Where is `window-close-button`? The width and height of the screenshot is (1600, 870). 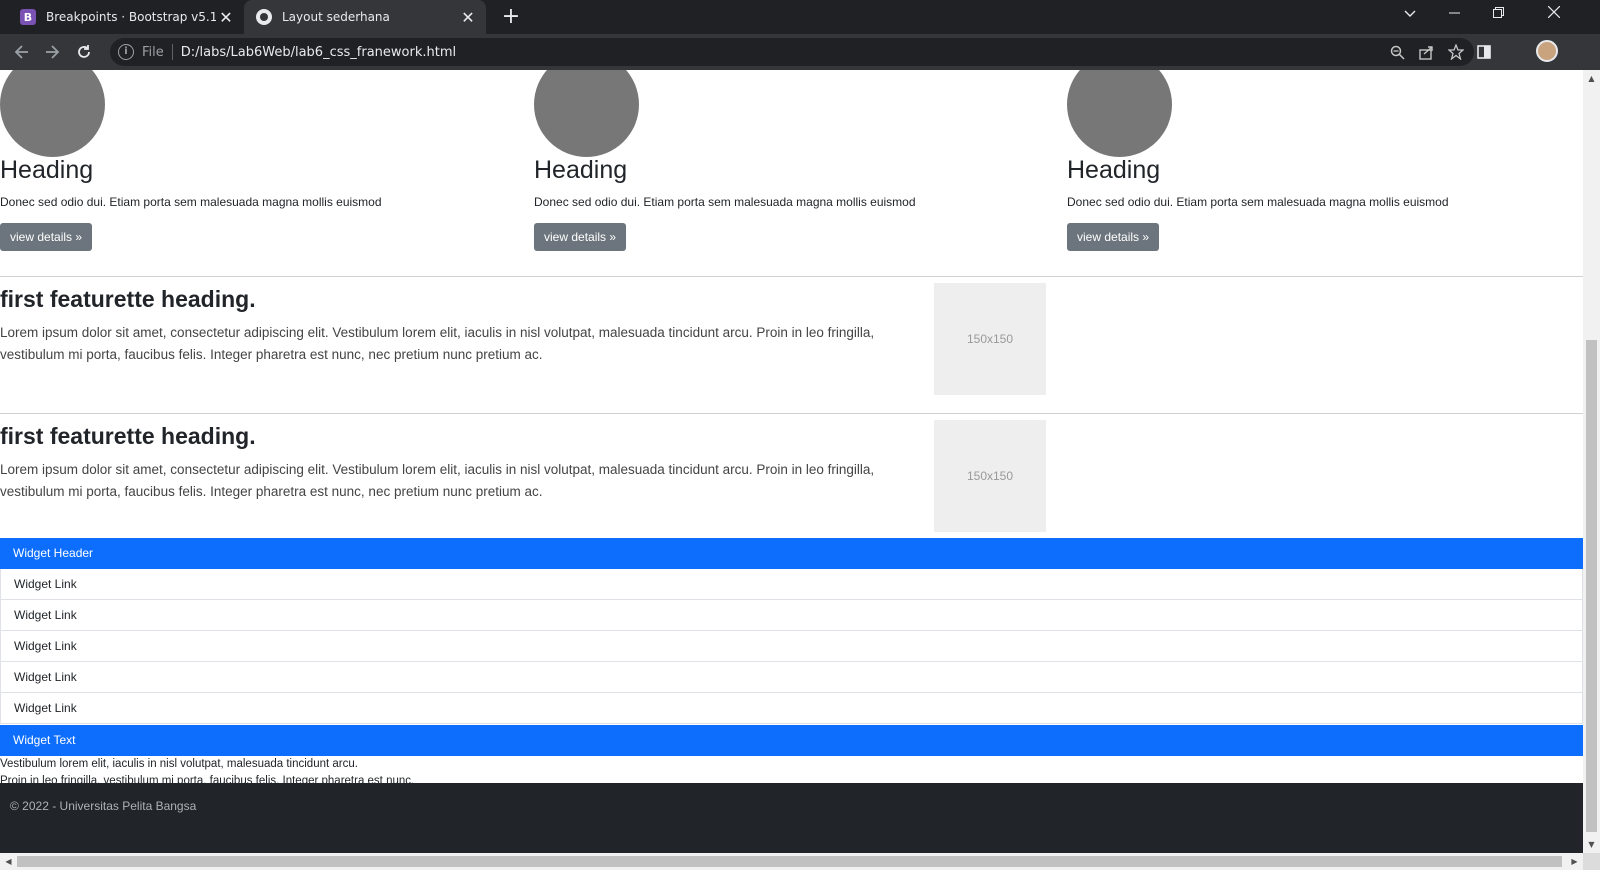
window-close-button is located at coordinates (1554, 15).